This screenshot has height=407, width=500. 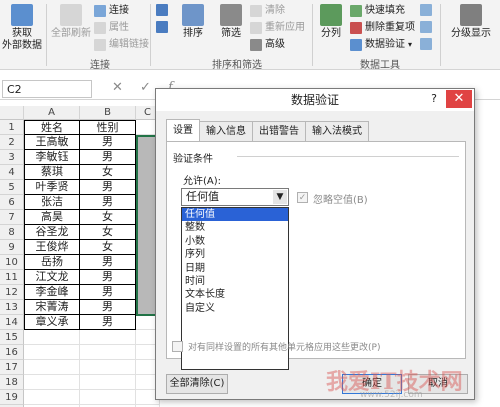 I want to click on row-header: 16, so click(x=12, y=352).